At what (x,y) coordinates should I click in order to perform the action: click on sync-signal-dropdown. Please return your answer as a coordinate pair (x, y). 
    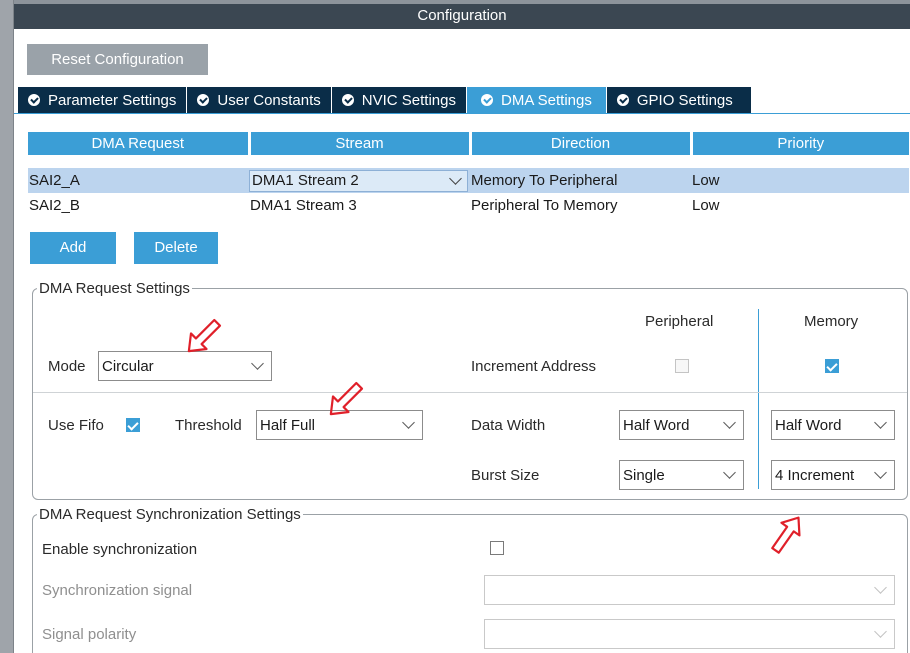
    Looking at the image, I should click on (689, 590).